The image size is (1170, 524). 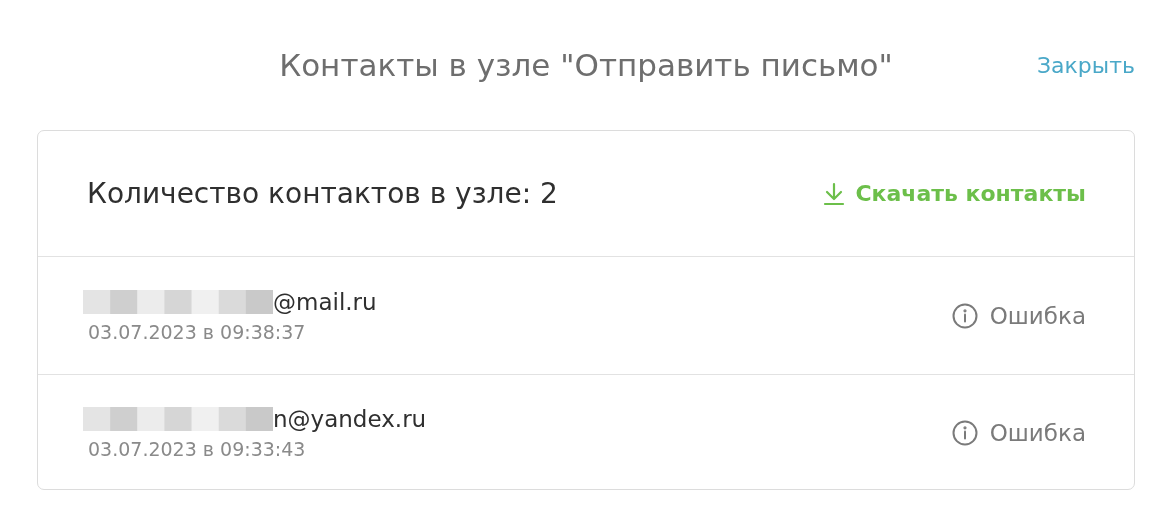 What do you see at coordinates (586, 65) in the screenshot?
I see `dialog-title: Контакты в узле "Отправить письмо"` at bounding box center [586, 65].